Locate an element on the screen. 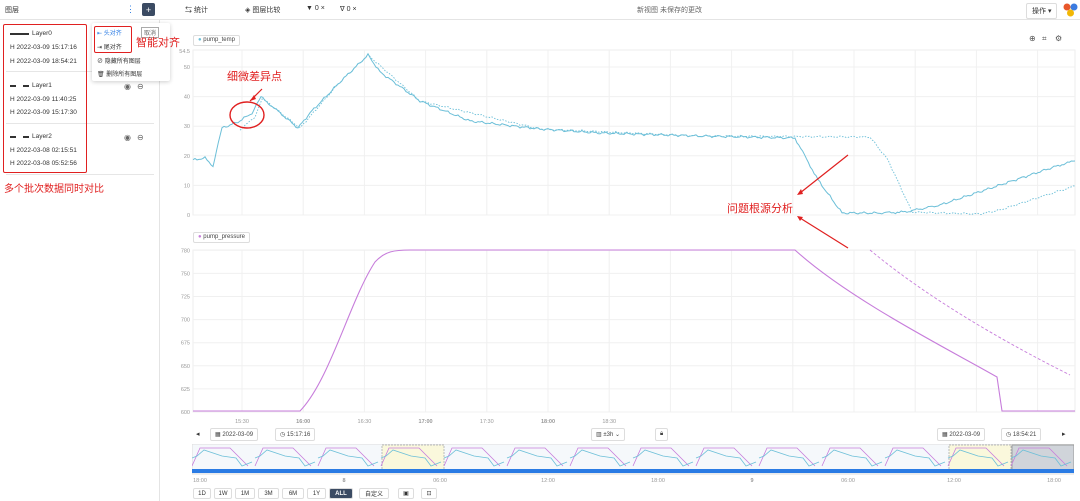  navigator-scrollbar is located at coordinates (633, 471).